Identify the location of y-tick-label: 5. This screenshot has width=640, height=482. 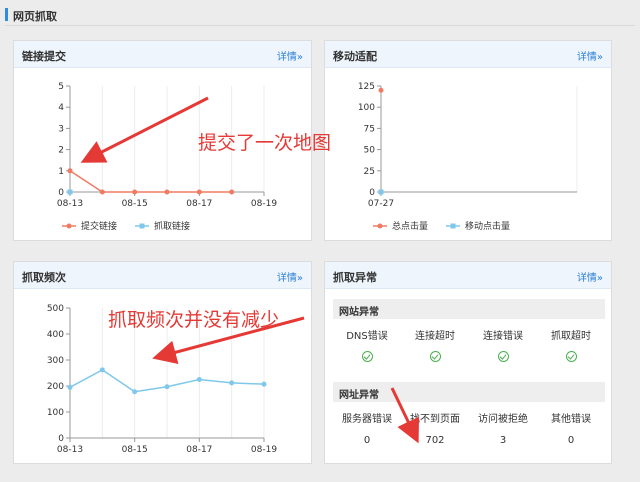
(61, 87).